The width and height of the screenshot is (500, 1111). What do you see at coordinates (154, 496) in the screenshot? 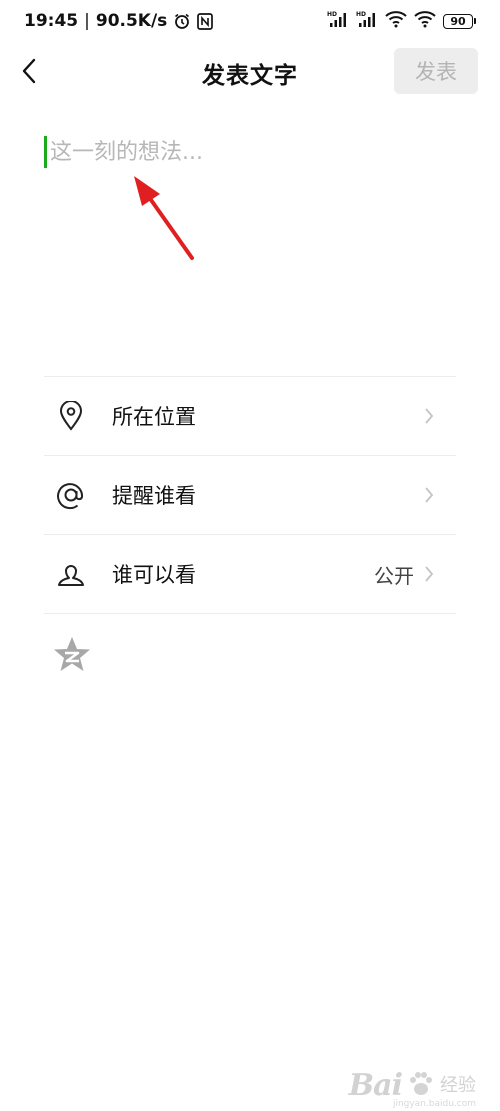
I see `option-label-mention: 提醒谁看` at bounding box center [154, 496].